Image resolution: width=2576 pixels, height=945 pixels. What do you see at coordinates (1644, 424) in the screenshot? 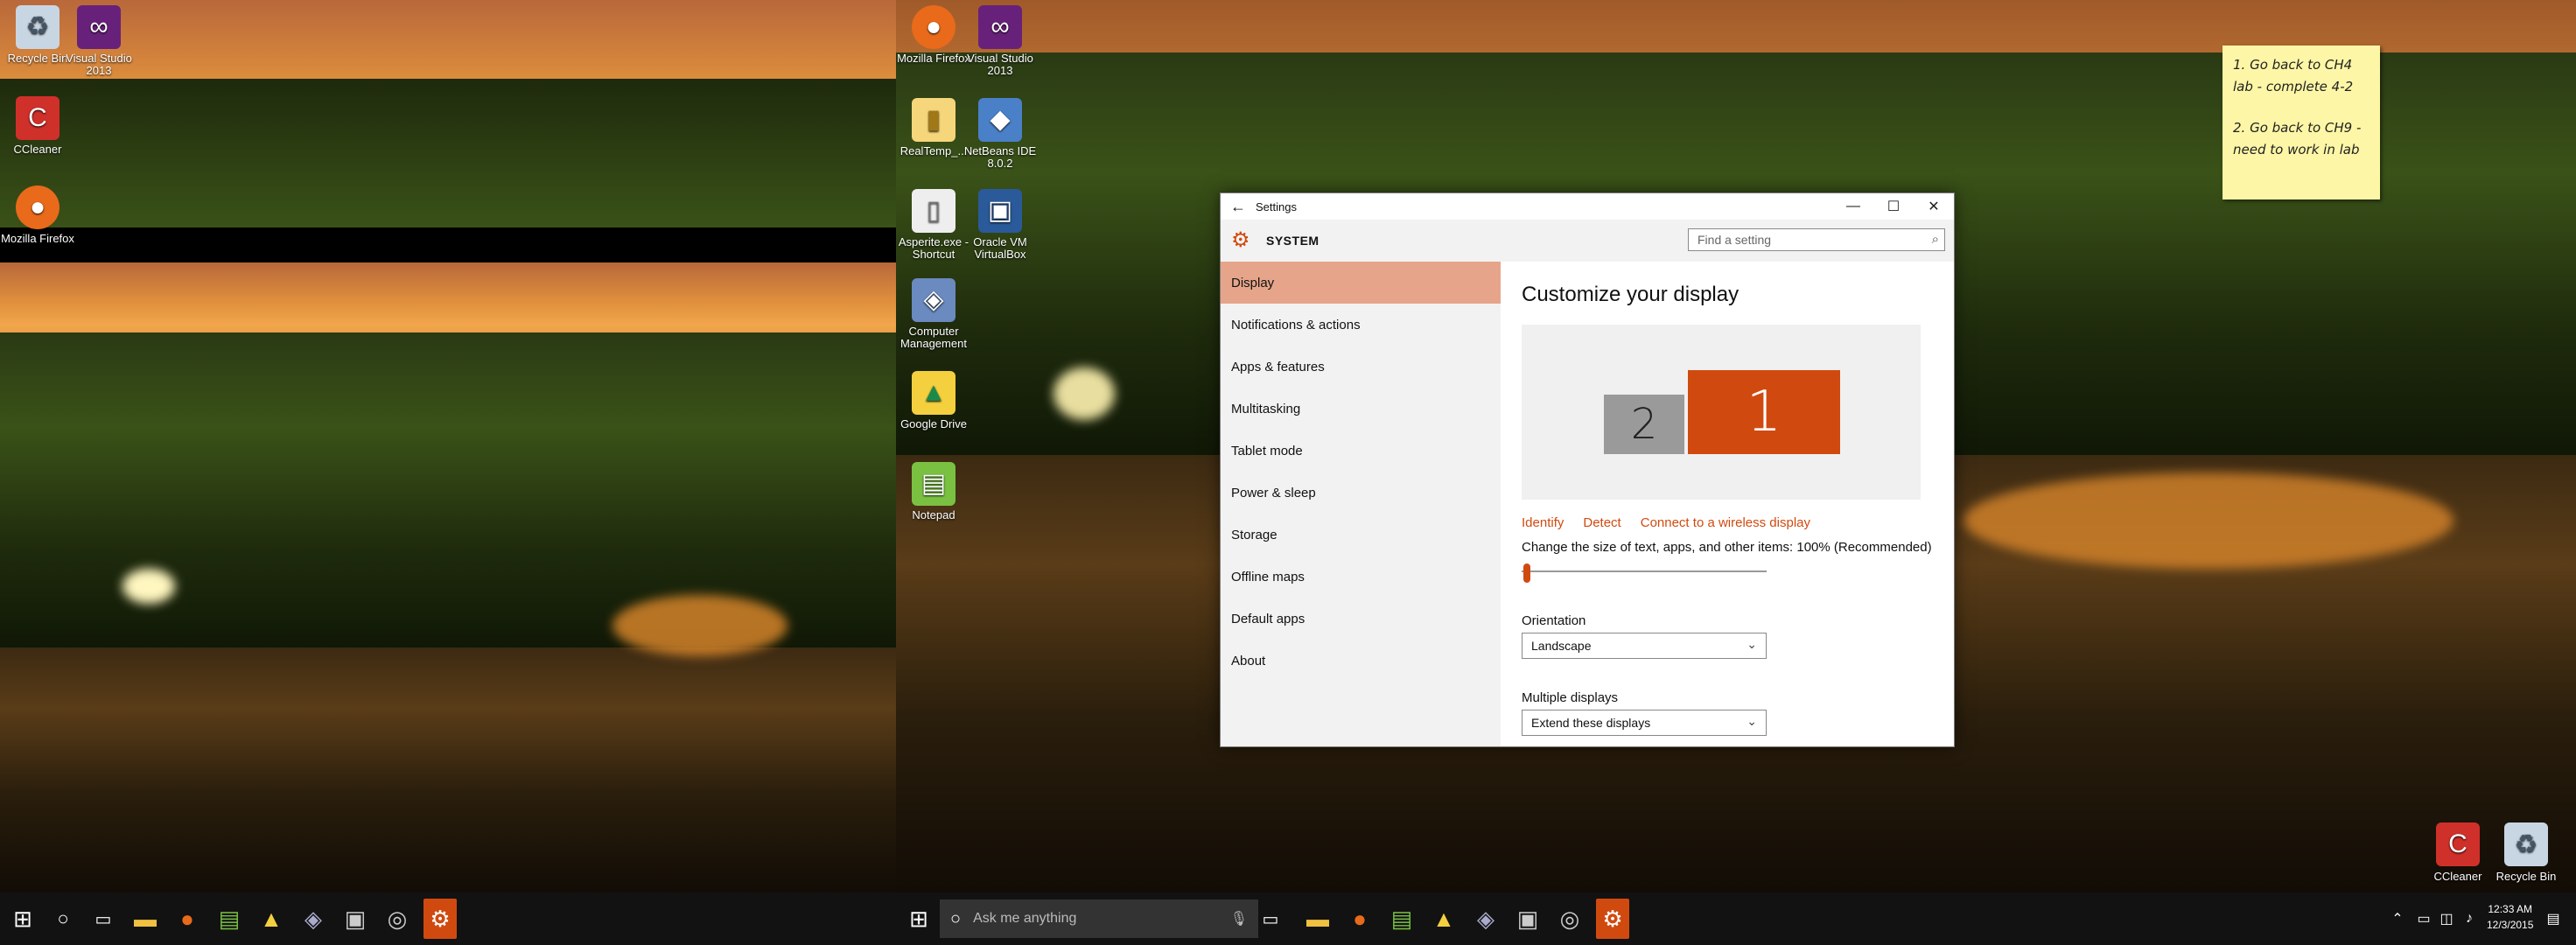
I see `monitor-2-tile: 2` at bounding box center [1644, 424].